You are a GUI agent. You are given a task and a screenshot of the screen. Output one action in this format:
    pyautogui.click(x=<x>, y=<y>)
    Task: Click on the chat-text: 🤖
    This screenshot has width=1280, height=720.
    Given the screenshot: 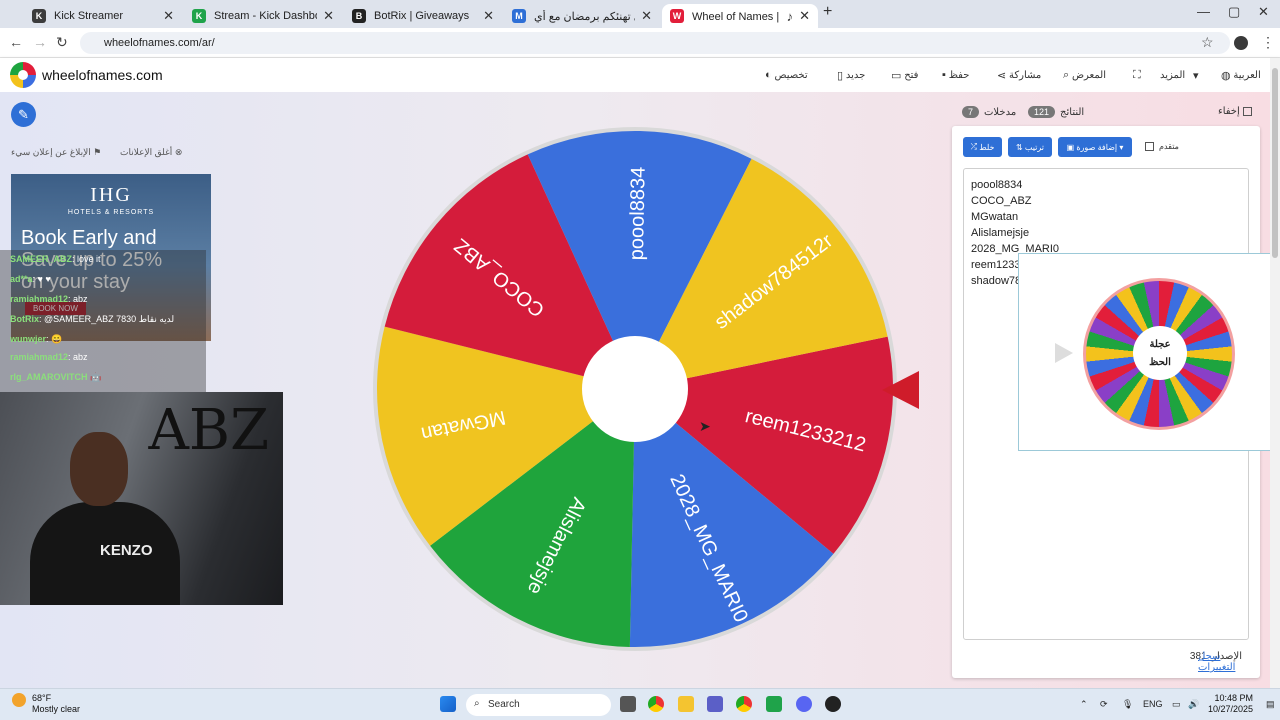 What is the action you would take?
    pyautogui.click(x=96, y=377)
    